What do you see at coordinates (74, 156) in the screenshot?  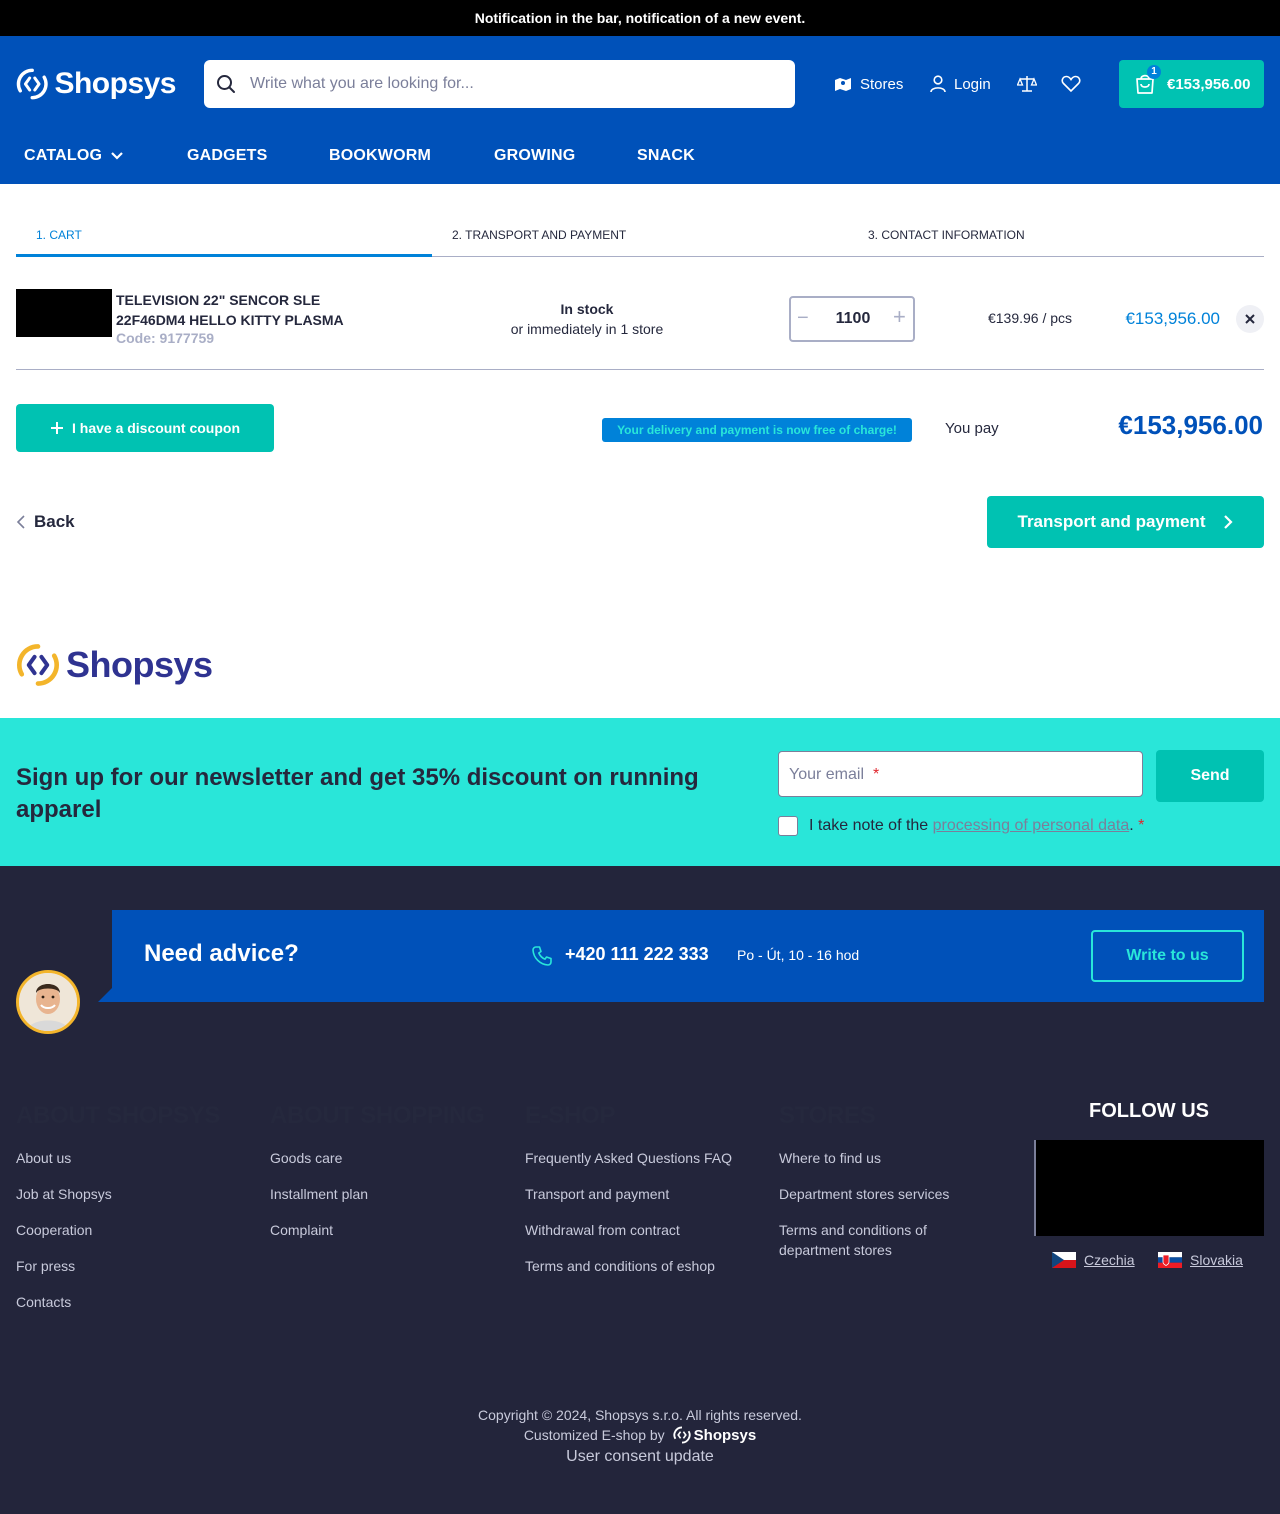 I see `nav-item-catalog: CATALOG` at bounding box center [74, 156].